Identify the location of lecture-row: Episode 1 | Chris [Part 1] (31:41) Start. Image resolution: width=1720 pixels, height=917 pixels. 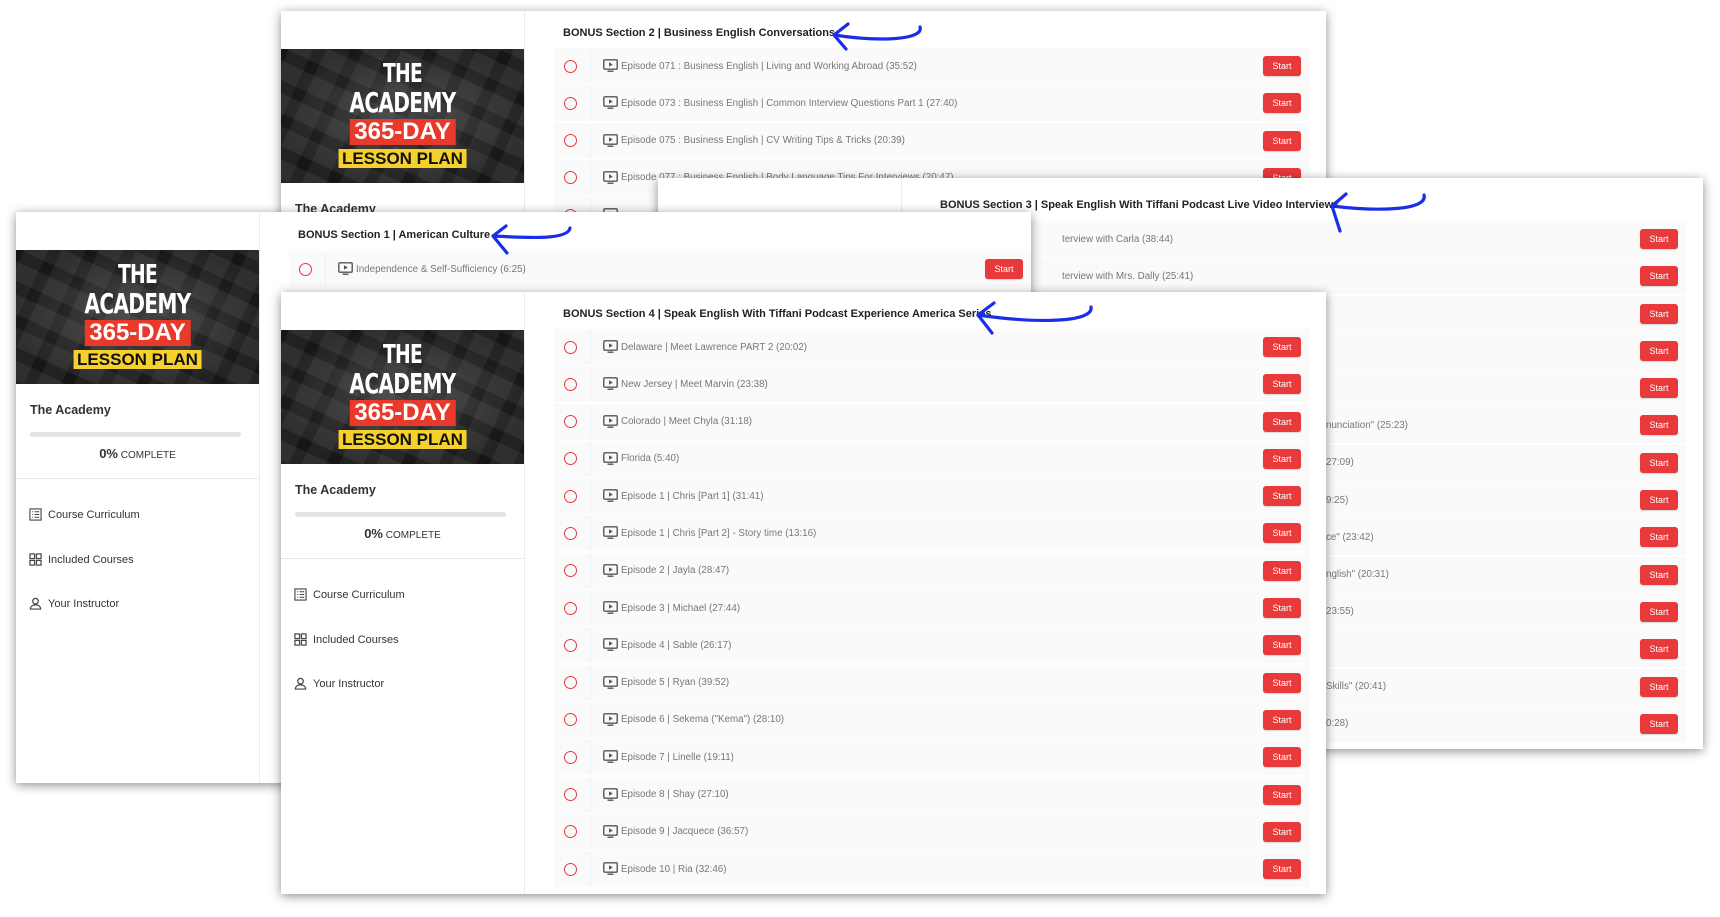
(931, 496).